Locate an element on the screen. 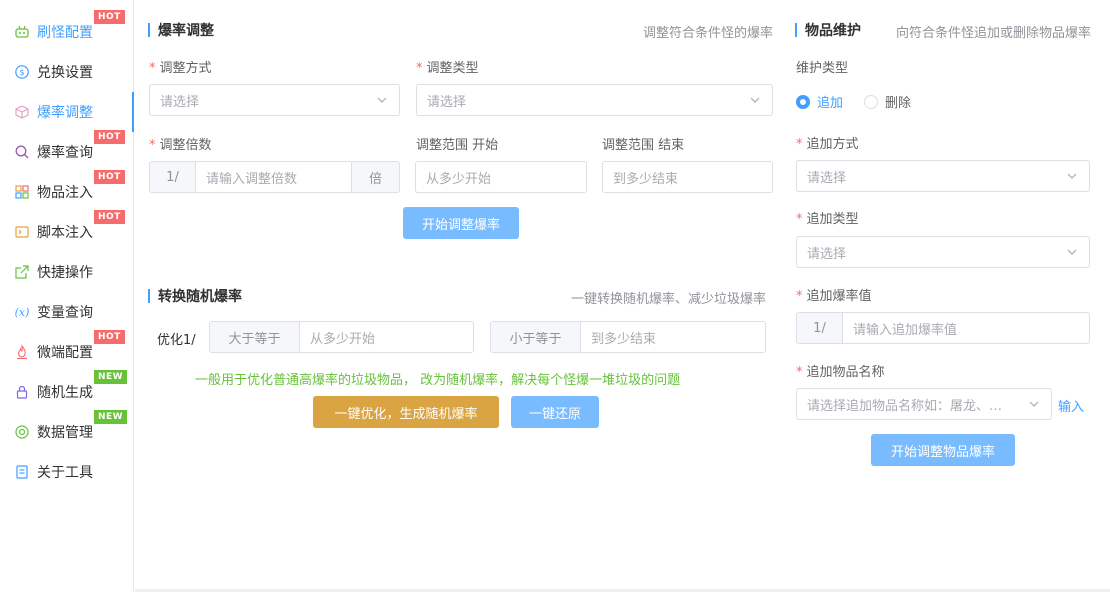  sidebar-item-label: 随机生成 is located at coordinates (65, 393).